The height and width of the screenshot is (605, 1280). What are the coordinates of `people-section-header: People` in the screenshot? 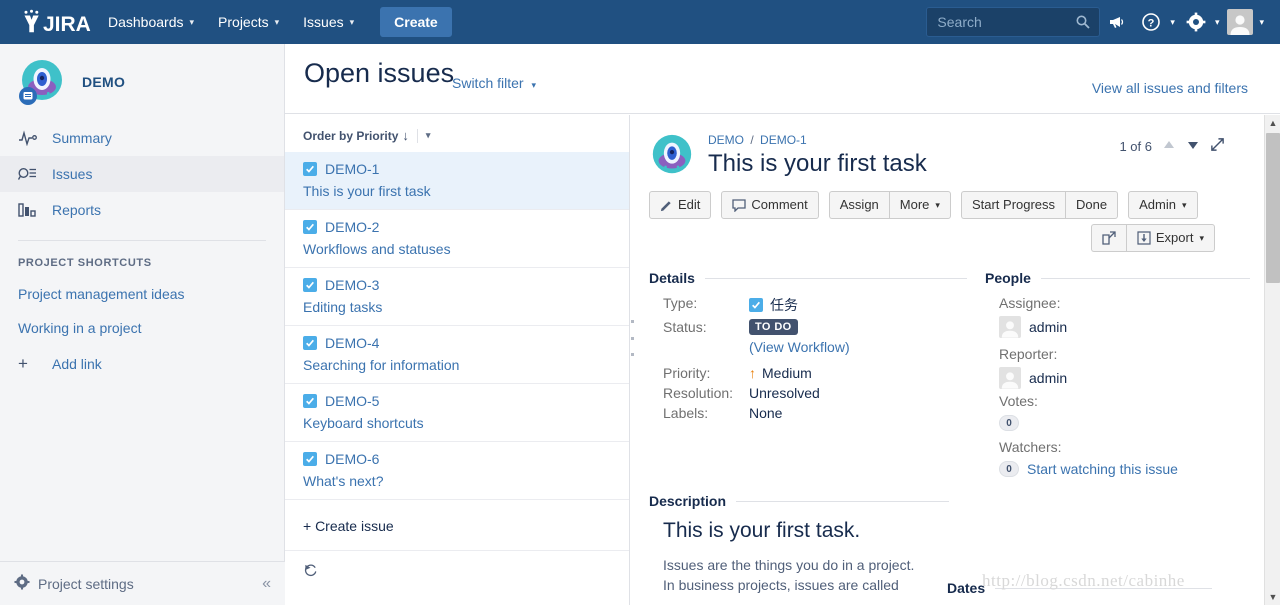 It's located at (1117, 278).